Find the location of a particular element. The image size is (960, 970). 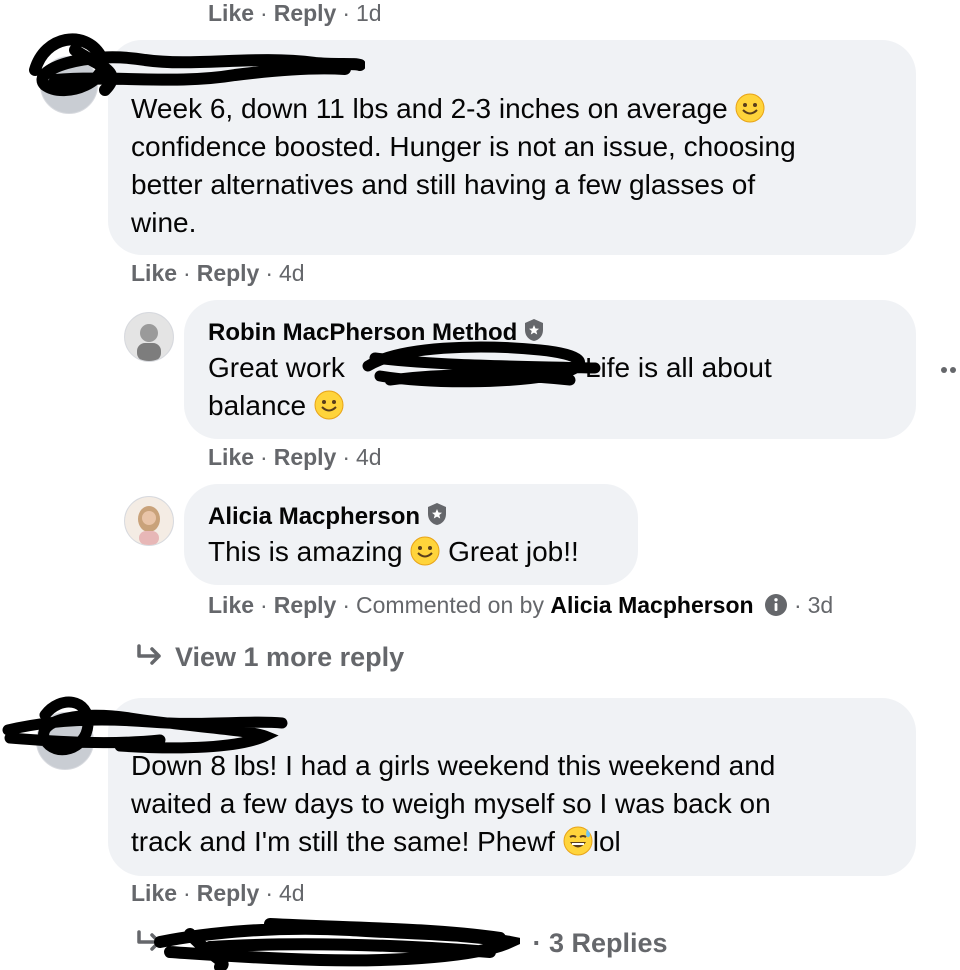

comment-suffix: lol is located at coordinates (606, 841).